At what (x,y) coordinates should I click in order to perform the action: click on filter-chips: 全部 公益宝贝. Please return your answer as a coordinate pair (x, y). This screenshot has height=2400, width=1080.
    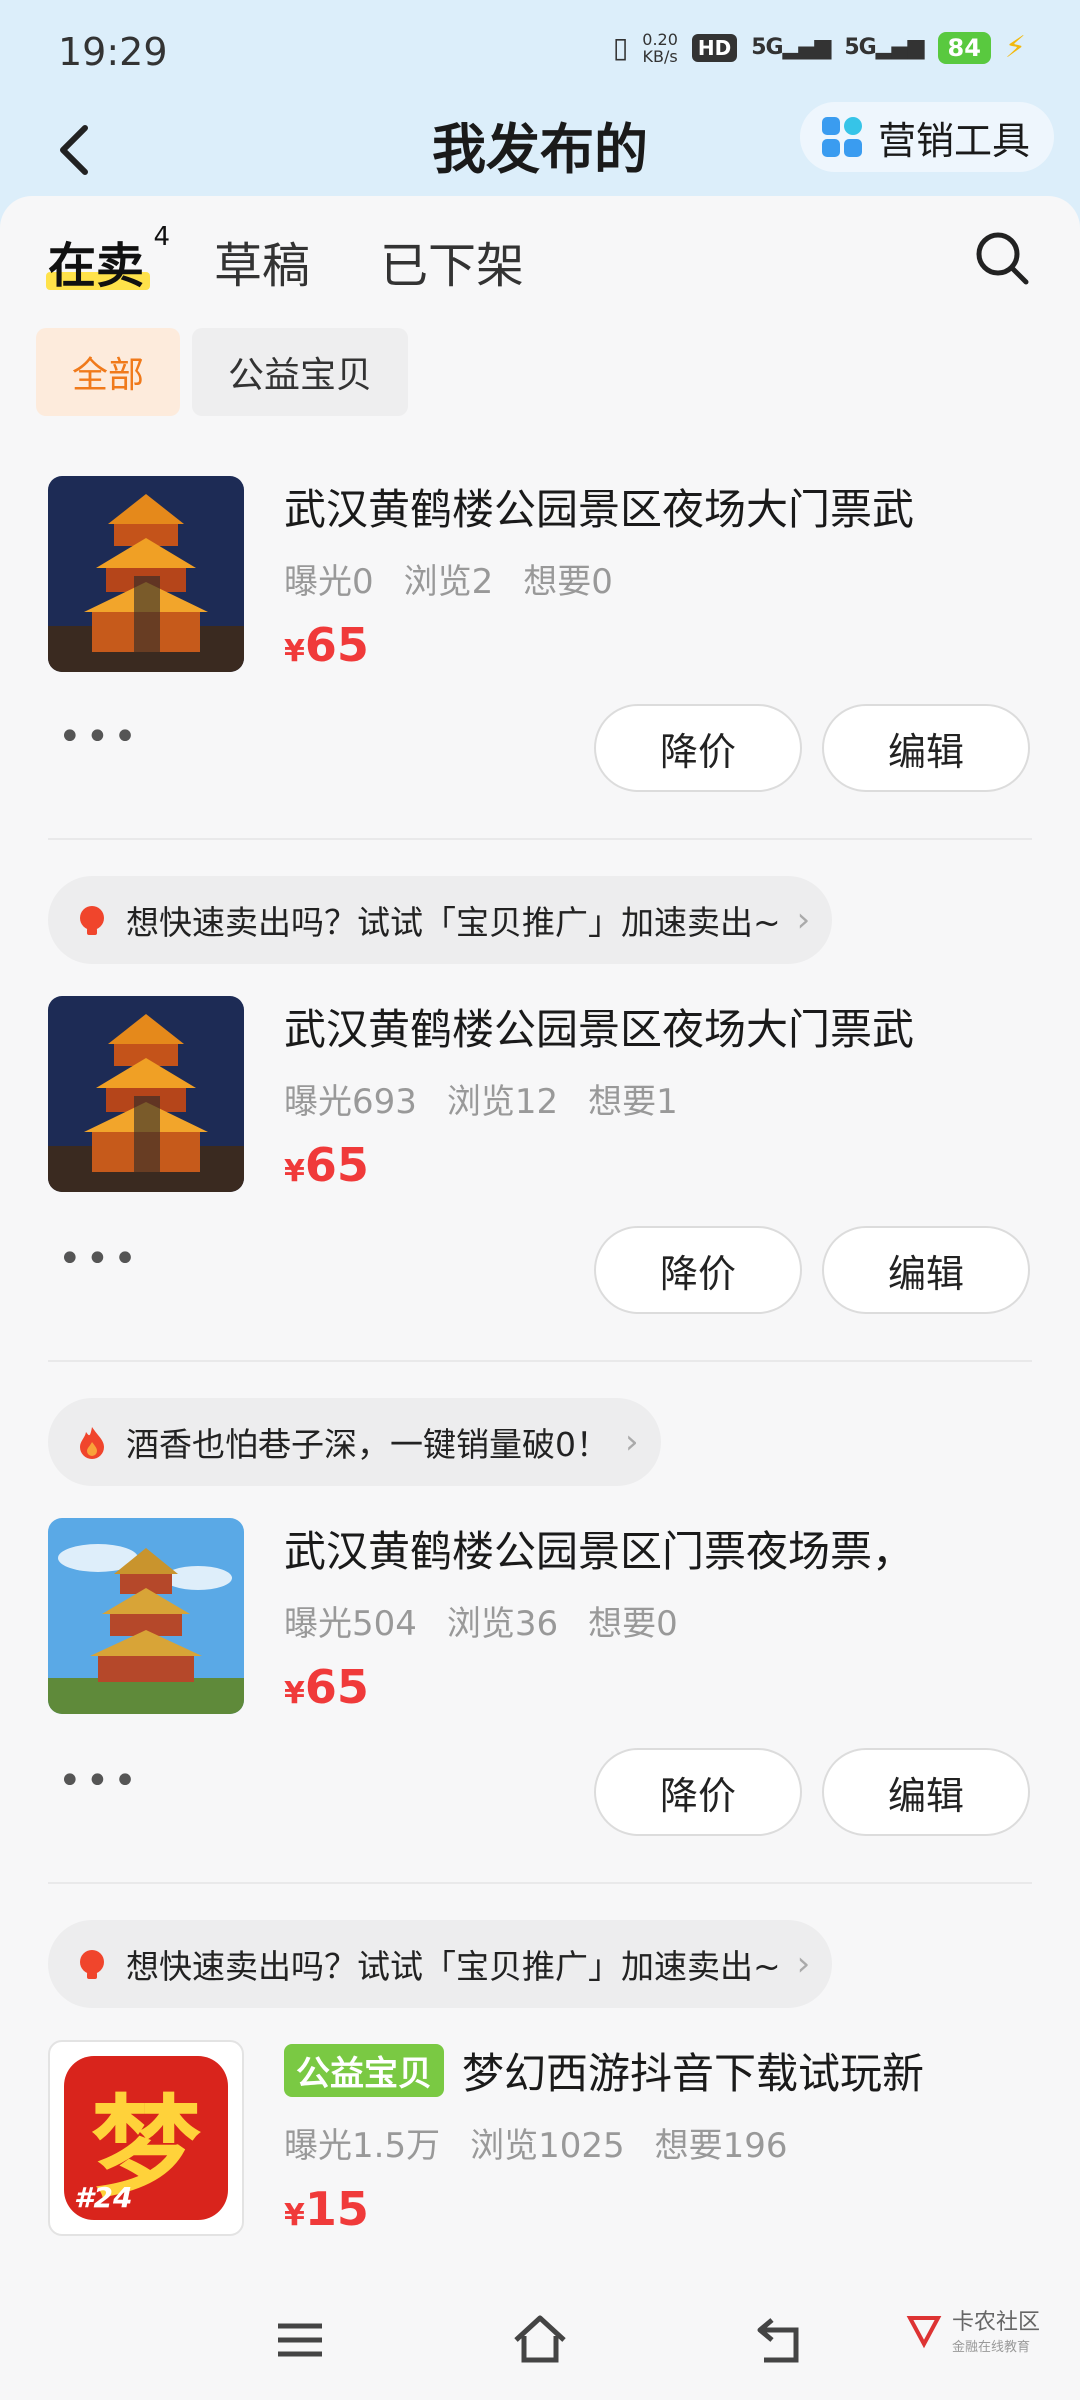
    Looking at the image, I should click on (222, 372).